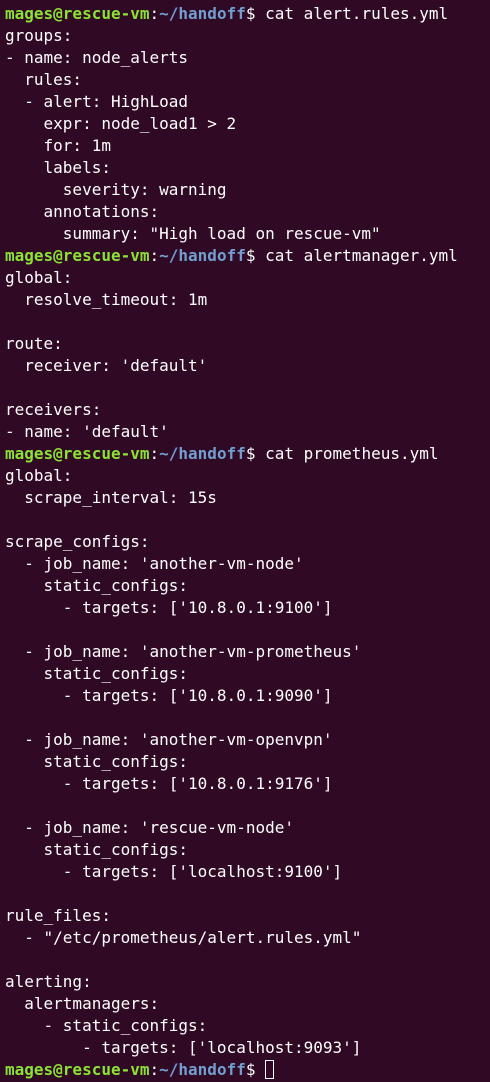 This screenshot has width=490, height=1082. What do you see at coordinates (183, 651) in the screenshot?
I see `output-line: - job_name: 'another-vm-prometheus'` at bounding box center [183, 651].